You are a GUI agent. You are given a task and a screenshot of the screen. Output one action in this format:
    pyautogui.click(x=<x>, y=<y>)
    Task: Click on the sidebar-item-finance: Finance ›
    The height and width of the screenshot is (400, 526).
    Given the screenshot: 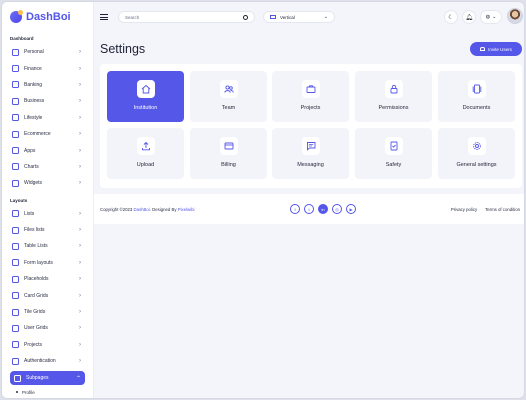 What is the action you would take?
    pyautogui.click(x=47, y=68)
    